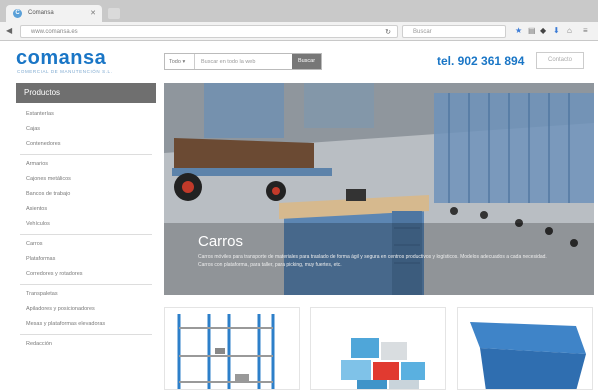 The height and width of the screenshot is (390, 598). I want to click on browser-toolbar: ◀ www.comansa.es ↻ Buscar ★ ▤ ◆ ⬇ ⌂ ≡, so click(299, 31).